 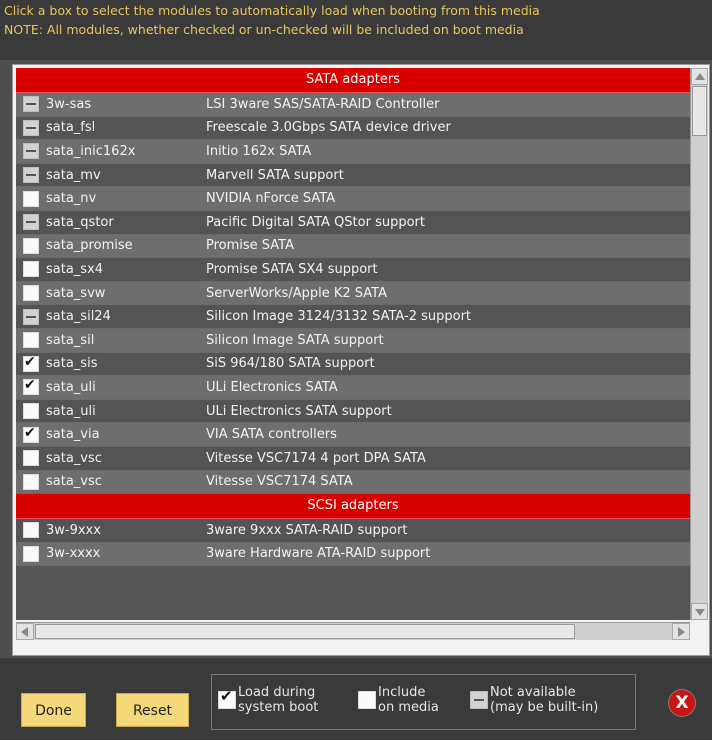 What do you see at coordinates (78, 317) in the screenshot?
I see `module-name: sata_sil24` at bounding box center [78, 317].